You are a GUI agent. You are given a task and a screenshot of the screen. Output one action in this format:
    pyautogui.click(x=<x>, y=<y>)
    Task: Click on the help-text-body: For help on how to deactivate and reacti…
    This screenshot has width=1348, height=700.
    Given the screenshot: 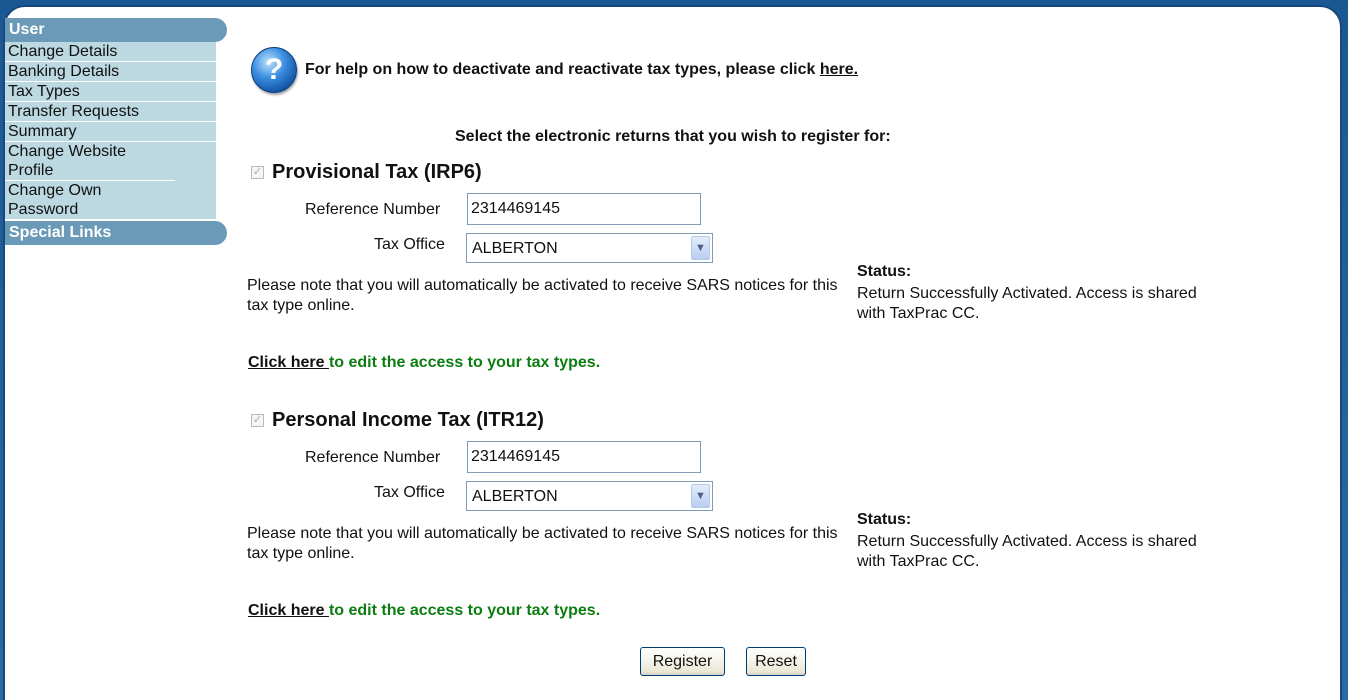 What is the action you would take?
    pyautogui.click(x=562, y=69)
    